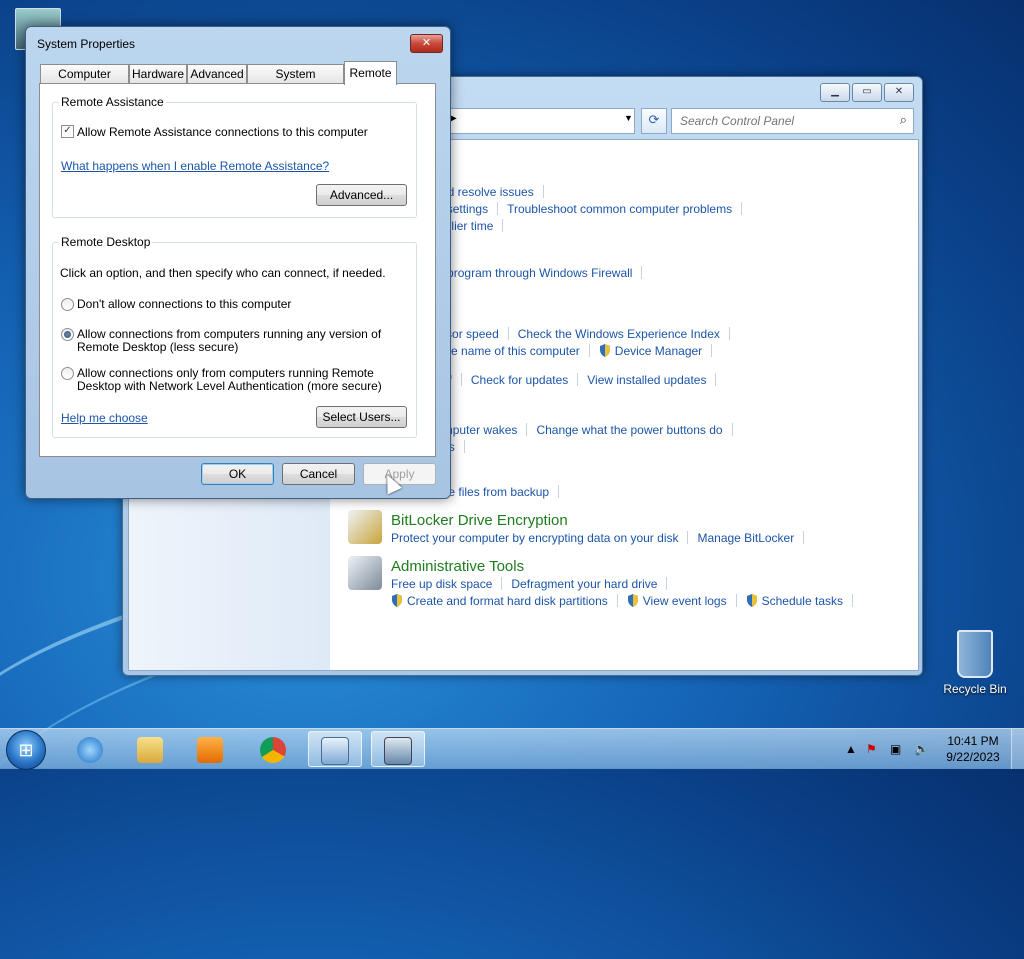 The image size is (1024, 959). What do you see at coordinates (479, 520) in the screenshot?
I see `category-title: BitLocker Drive Encryption` at bounding box center [479, 520].